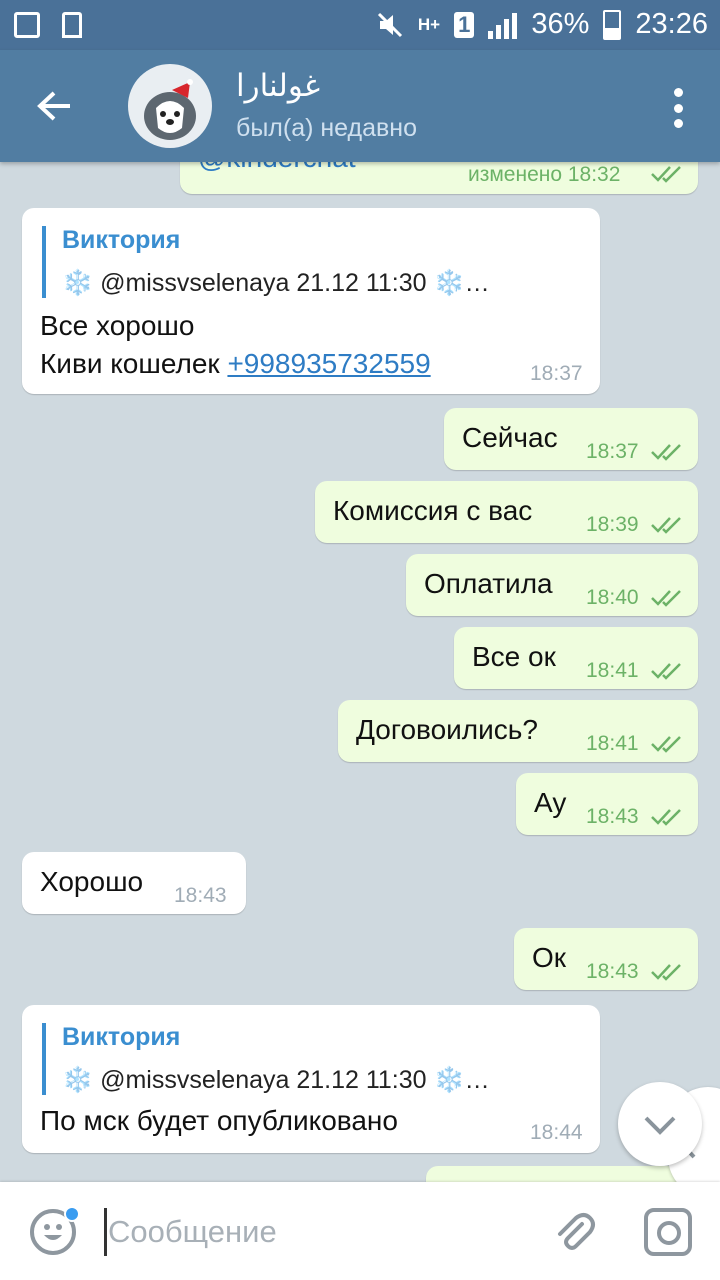  I want to click on chat-status: был(а) недавно, so click(327, 128).